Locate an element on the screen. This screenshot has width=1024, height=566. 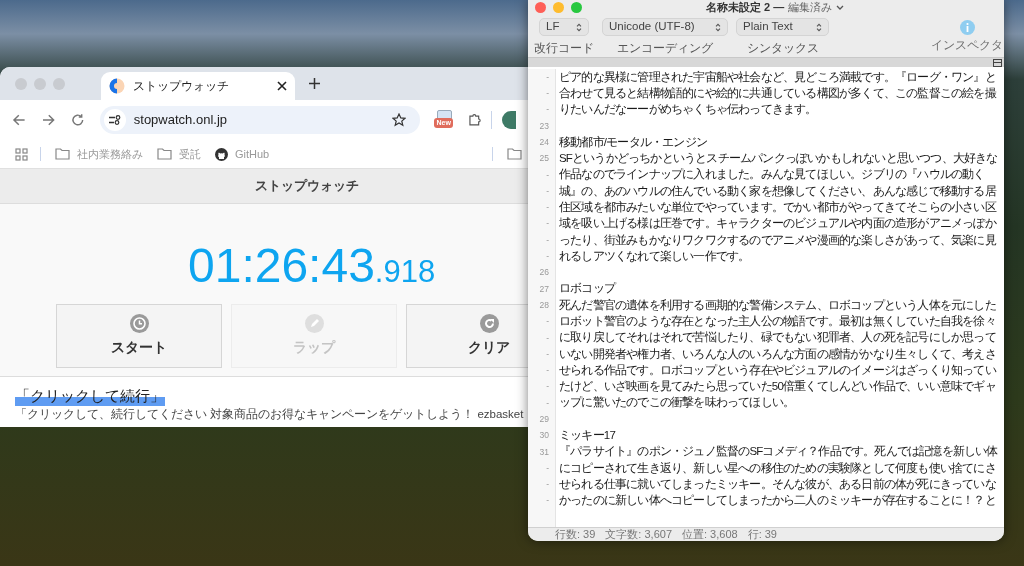
layout-toggle-icon is located at coordinates (997, 62).